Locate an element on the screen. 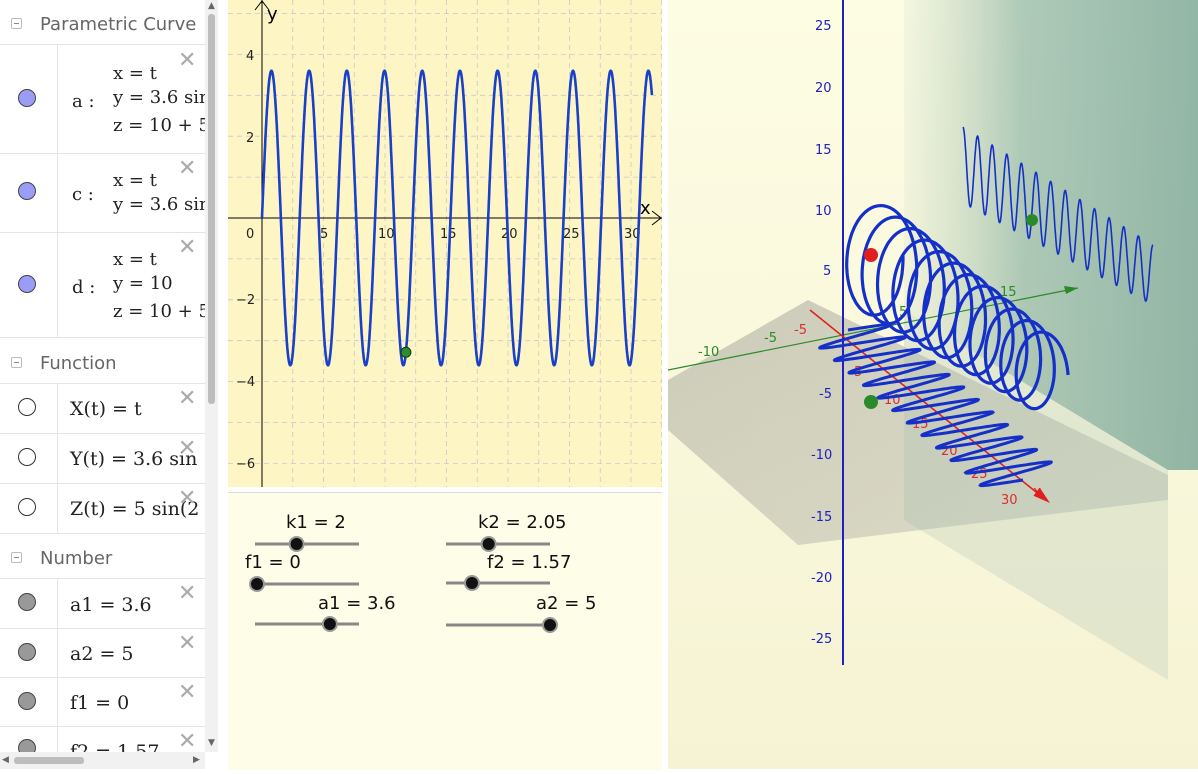 This screenshot has height=774, width=1198. z-tick-label: -25 is located at coordinates (821, 639).